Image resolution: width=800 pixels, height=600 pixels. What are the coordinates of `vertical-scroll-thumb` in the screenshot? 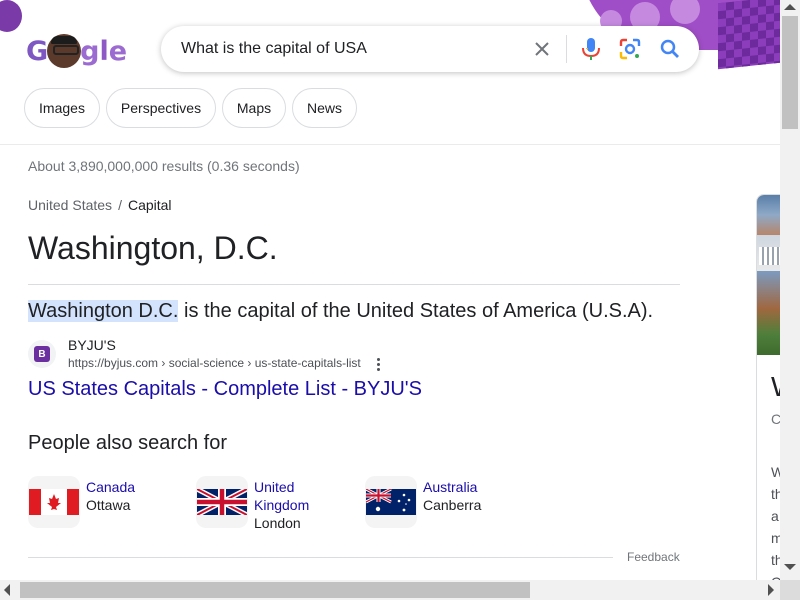 It's located at (790, 72).